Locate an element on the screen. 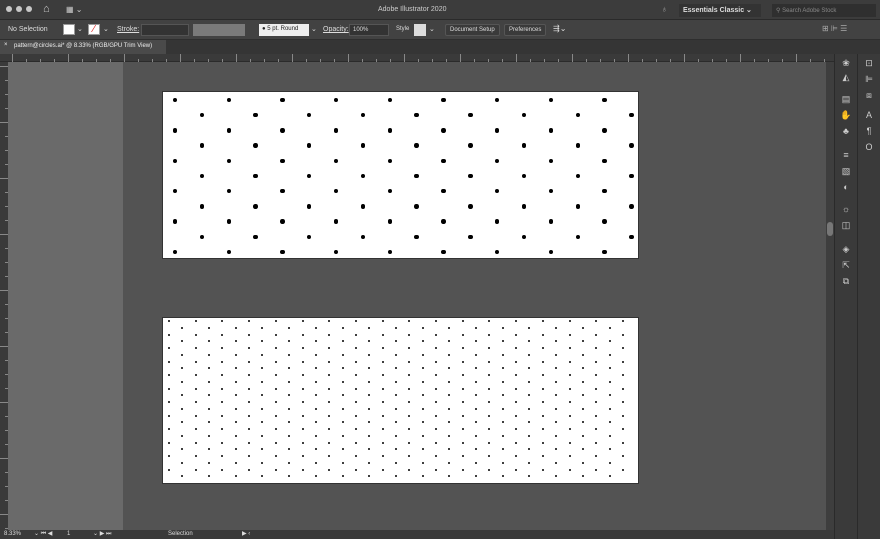 This screenshot has width=880, height=539. document-setup-button: Document Setup is located at coordinates (472, 30).